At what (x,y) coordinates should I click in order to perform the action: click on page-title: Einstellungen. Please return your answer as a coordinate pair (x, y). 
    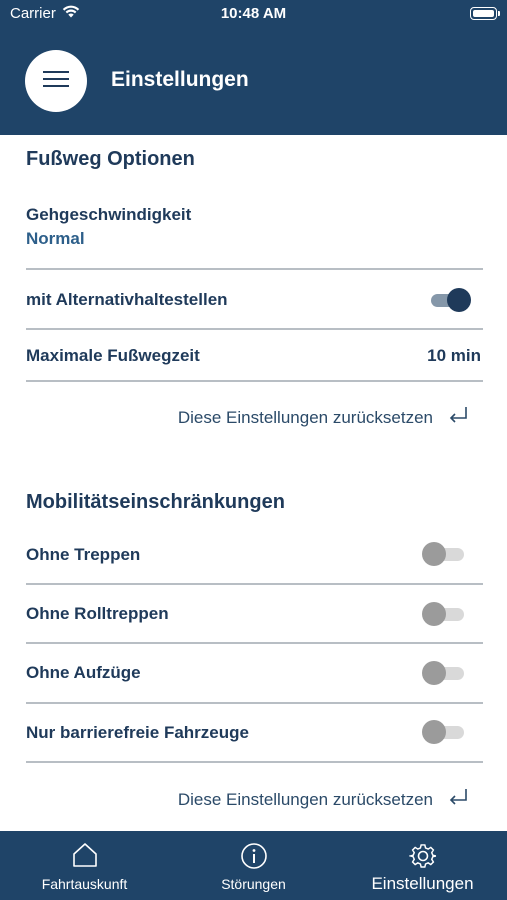
    Looking at the image, I should click on (180, 79).